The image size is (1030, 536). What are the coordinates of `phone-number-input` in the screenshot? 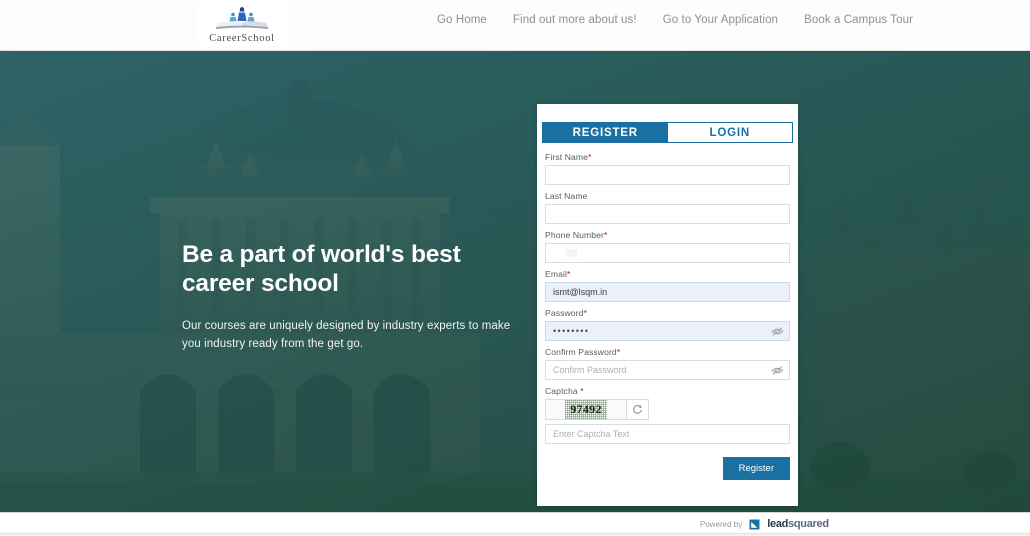 It's located at (667, 253).